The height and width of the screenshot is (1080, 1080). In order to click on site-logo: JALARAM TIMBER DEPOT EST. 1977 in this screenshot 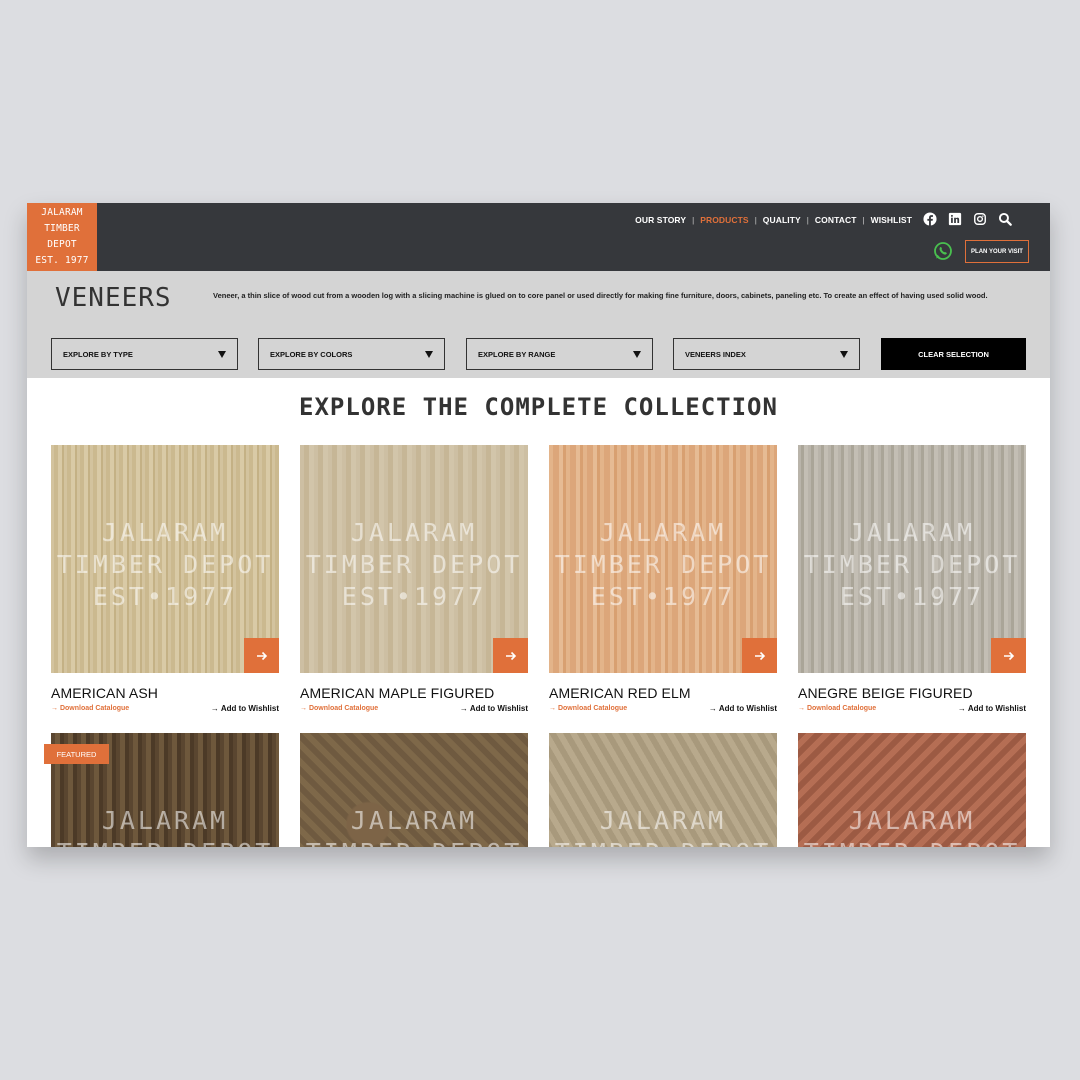, I will do `click(62, 237)`.